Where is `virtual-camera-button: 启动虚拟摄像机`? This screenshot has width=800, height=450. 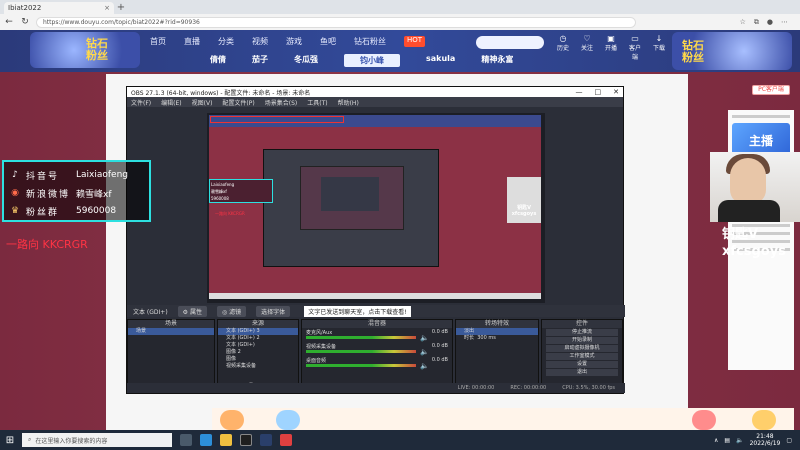 virtual-camera-button: 启动虚拟摄像机 is located at coordinates (582, 348).